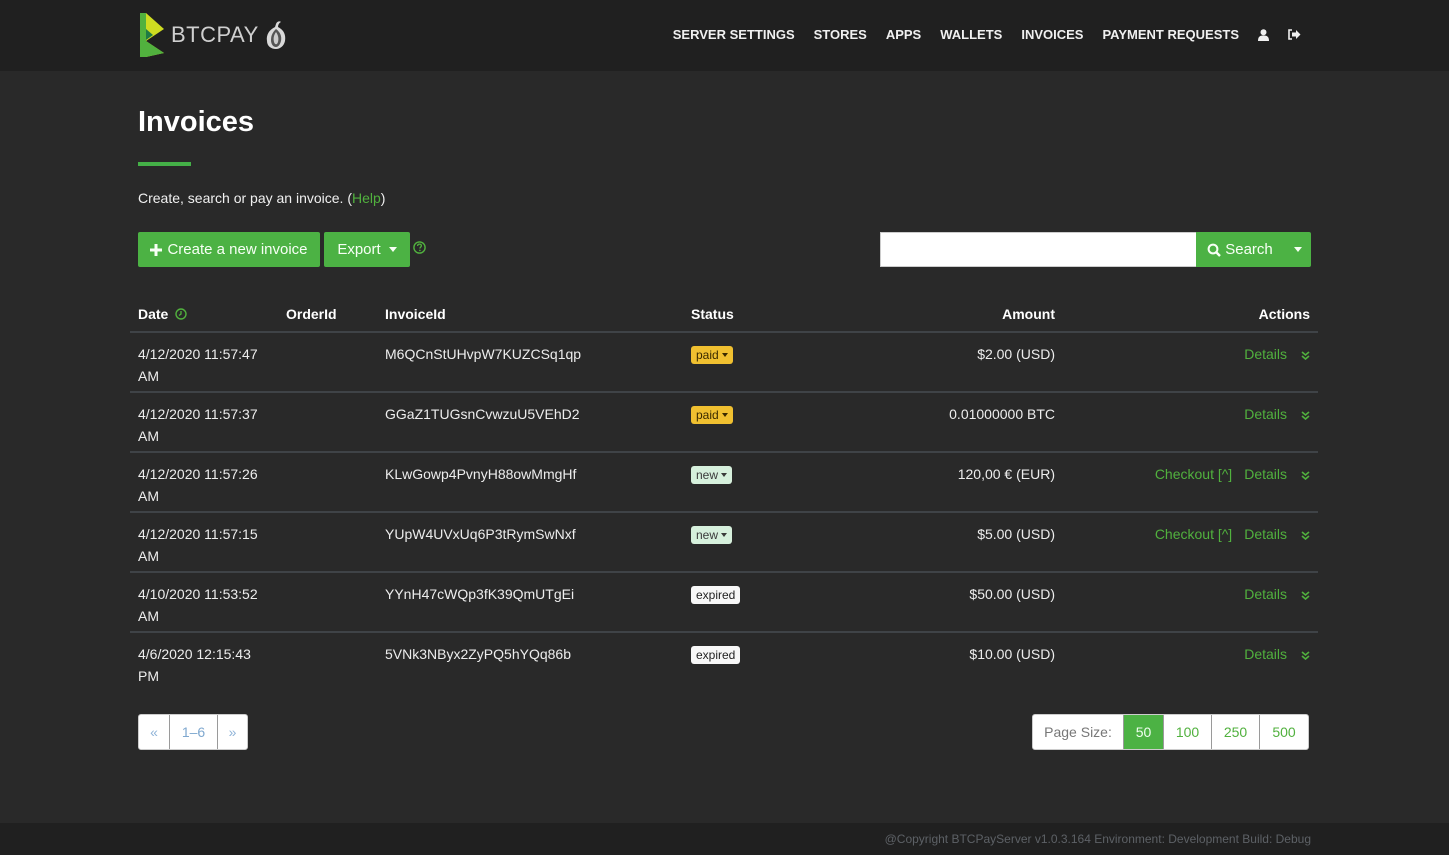 This screenshot has width=1449, height=855. I want to click on cell-date: 4/12/2020 11:57:37 AM, so click(204, 422).